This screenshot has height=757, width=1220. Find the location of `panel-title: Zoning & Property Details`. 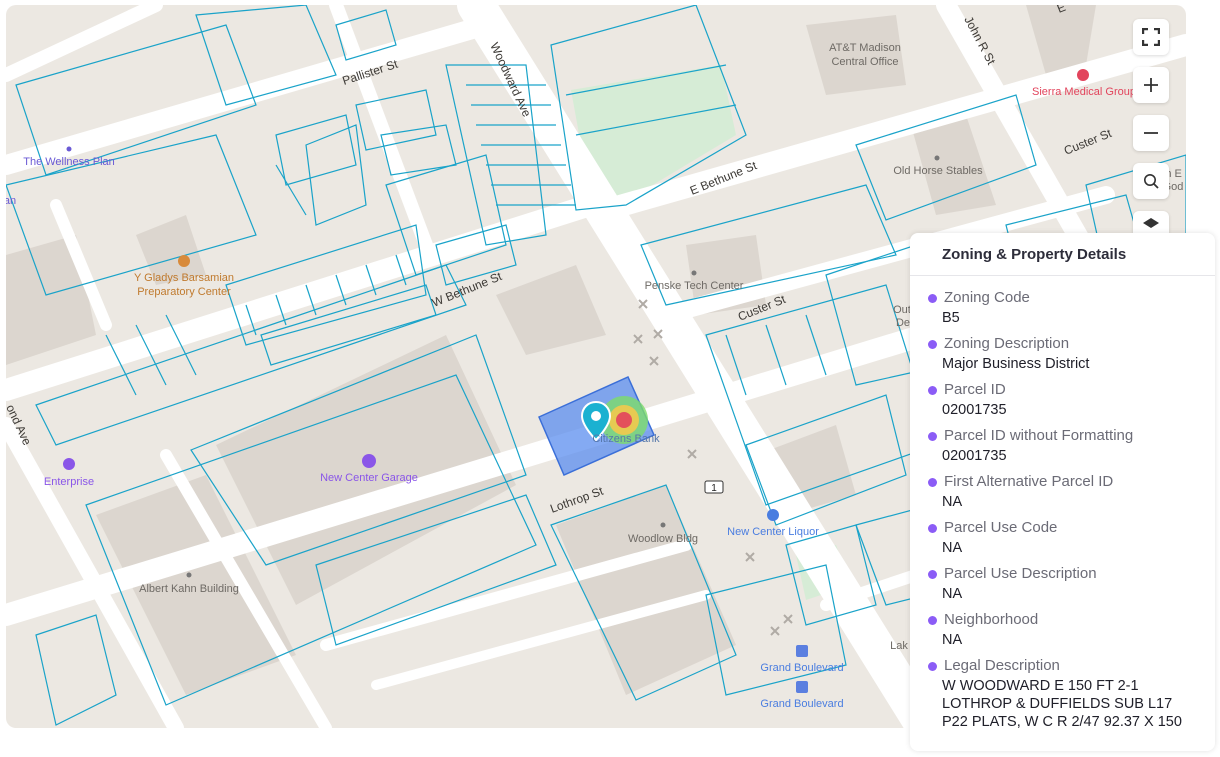

panel-title: Zoning & Property Details is located at coordinates (1062, 254).